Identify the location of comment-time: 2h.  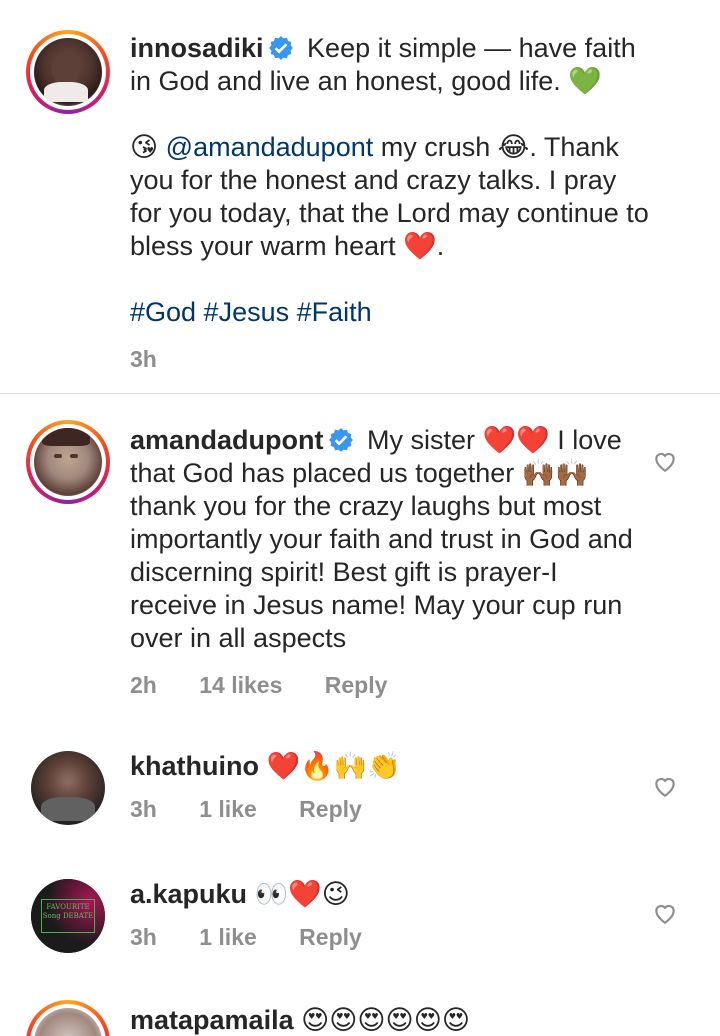
(143, 685).